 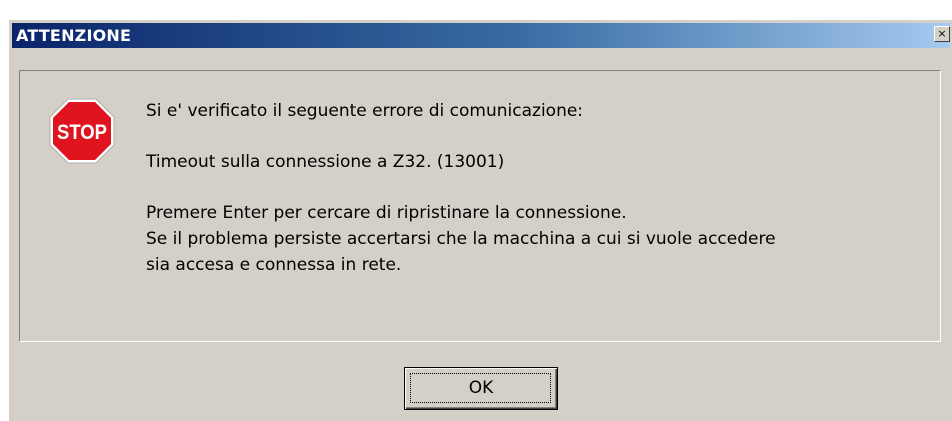 What do you see at coordinates (325, 162) in the screenshot?
I see `message-line-error: Timeout sulla connessione a Z32. (13001)` at bounding box center [325, 162].